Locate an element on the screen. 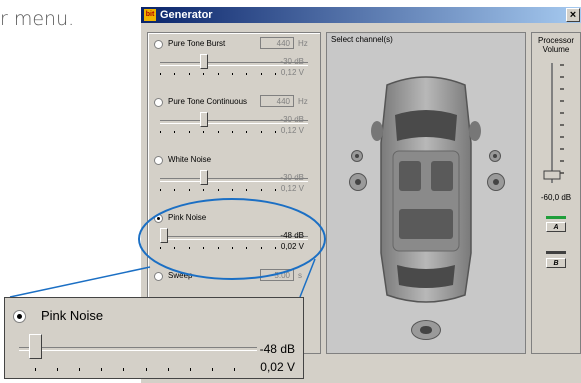 The height and width of the screenshot is (383, 581). bit-logo-icon: bit is located at coordinates (150, 15).